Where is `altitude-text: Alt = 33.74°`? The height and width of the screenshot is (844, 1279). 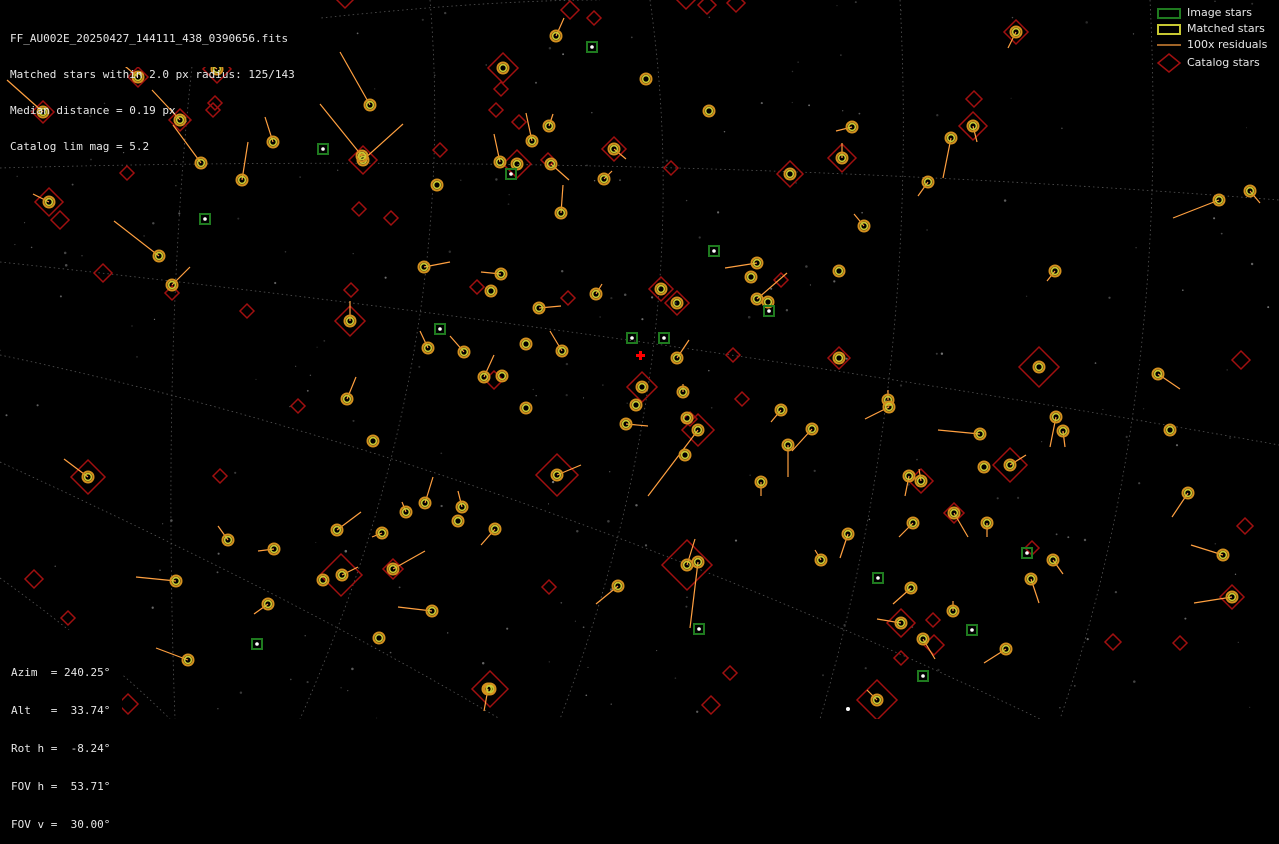
altitude-text: Alt = 33.74° is located at coordinates (61, 710).